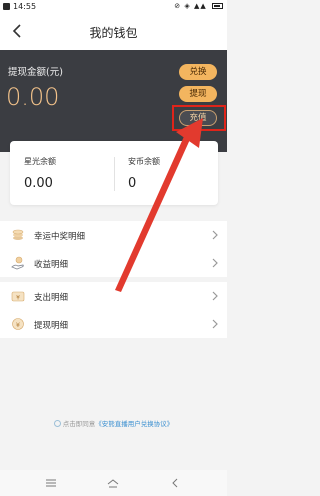 The width and height of the screenshot is (320, 496). What do you see at coordinates (17, 263) in the screenshot?
I see `hand-coin-icon` at bounding box center [17, 263].